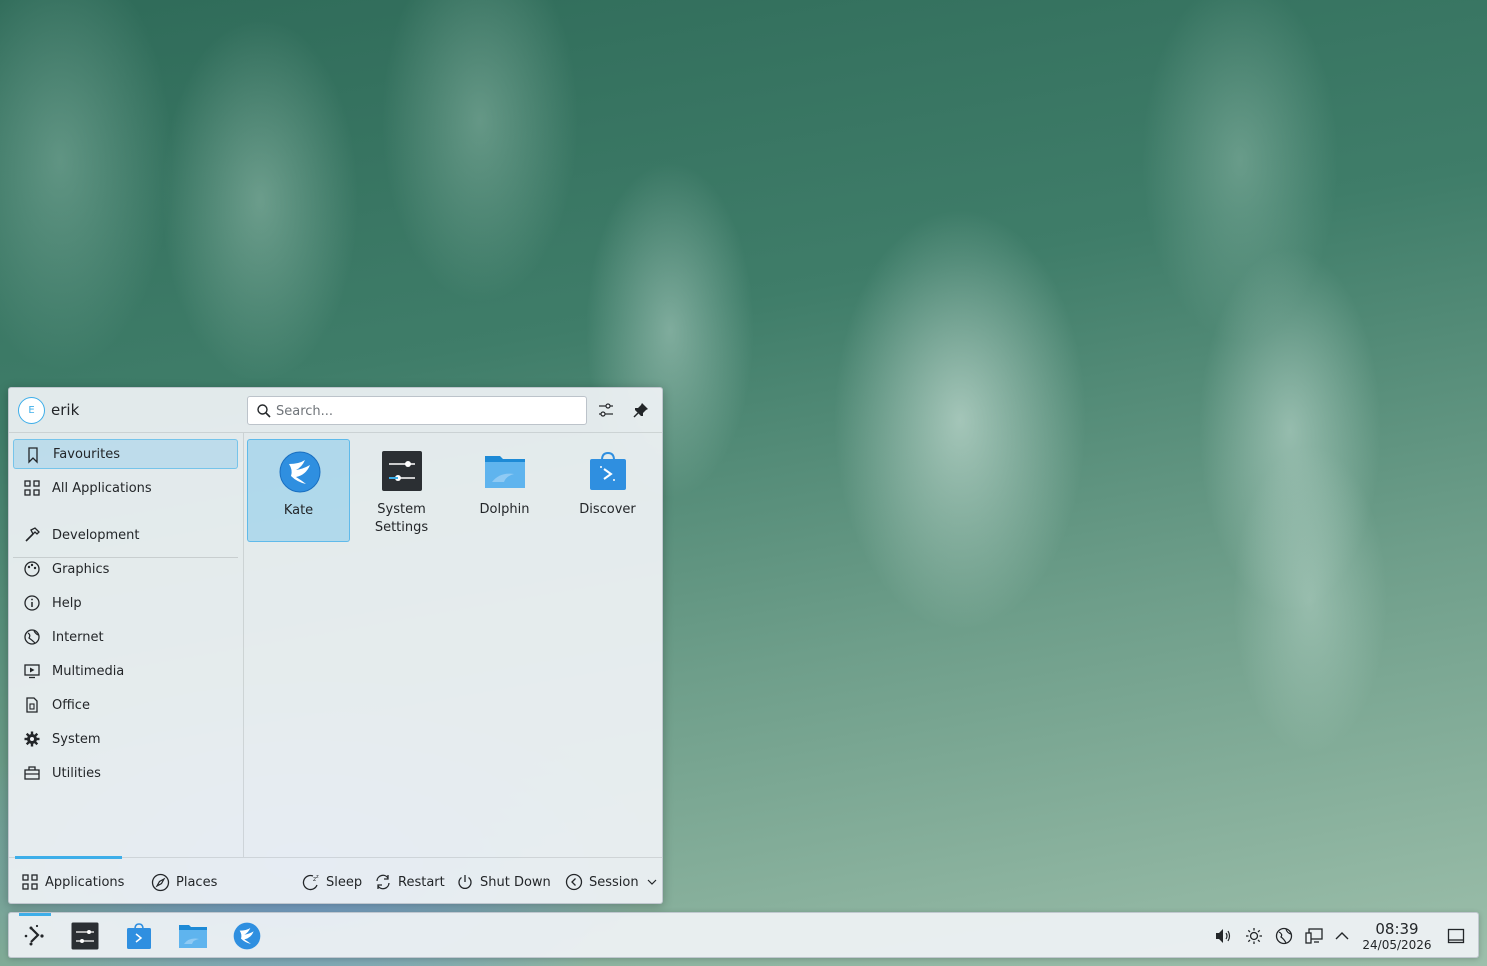  What do you see at coordinates (504, 509) in the screenshot?
I see `app-label: Dolphin` at bounding box center [504, 509].